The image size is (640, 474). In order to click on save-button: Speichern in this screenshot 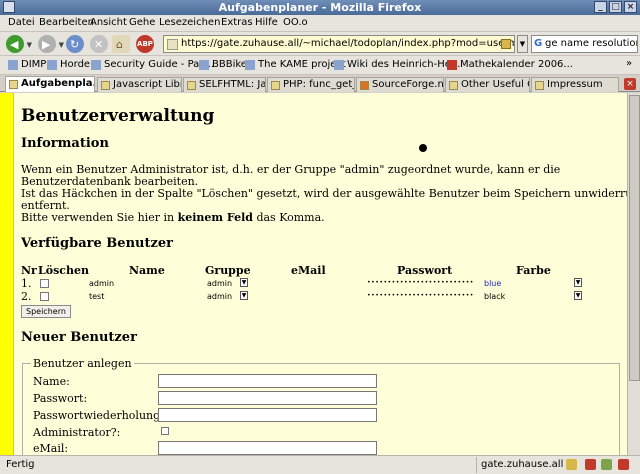, I will do `click(46, 311)`.